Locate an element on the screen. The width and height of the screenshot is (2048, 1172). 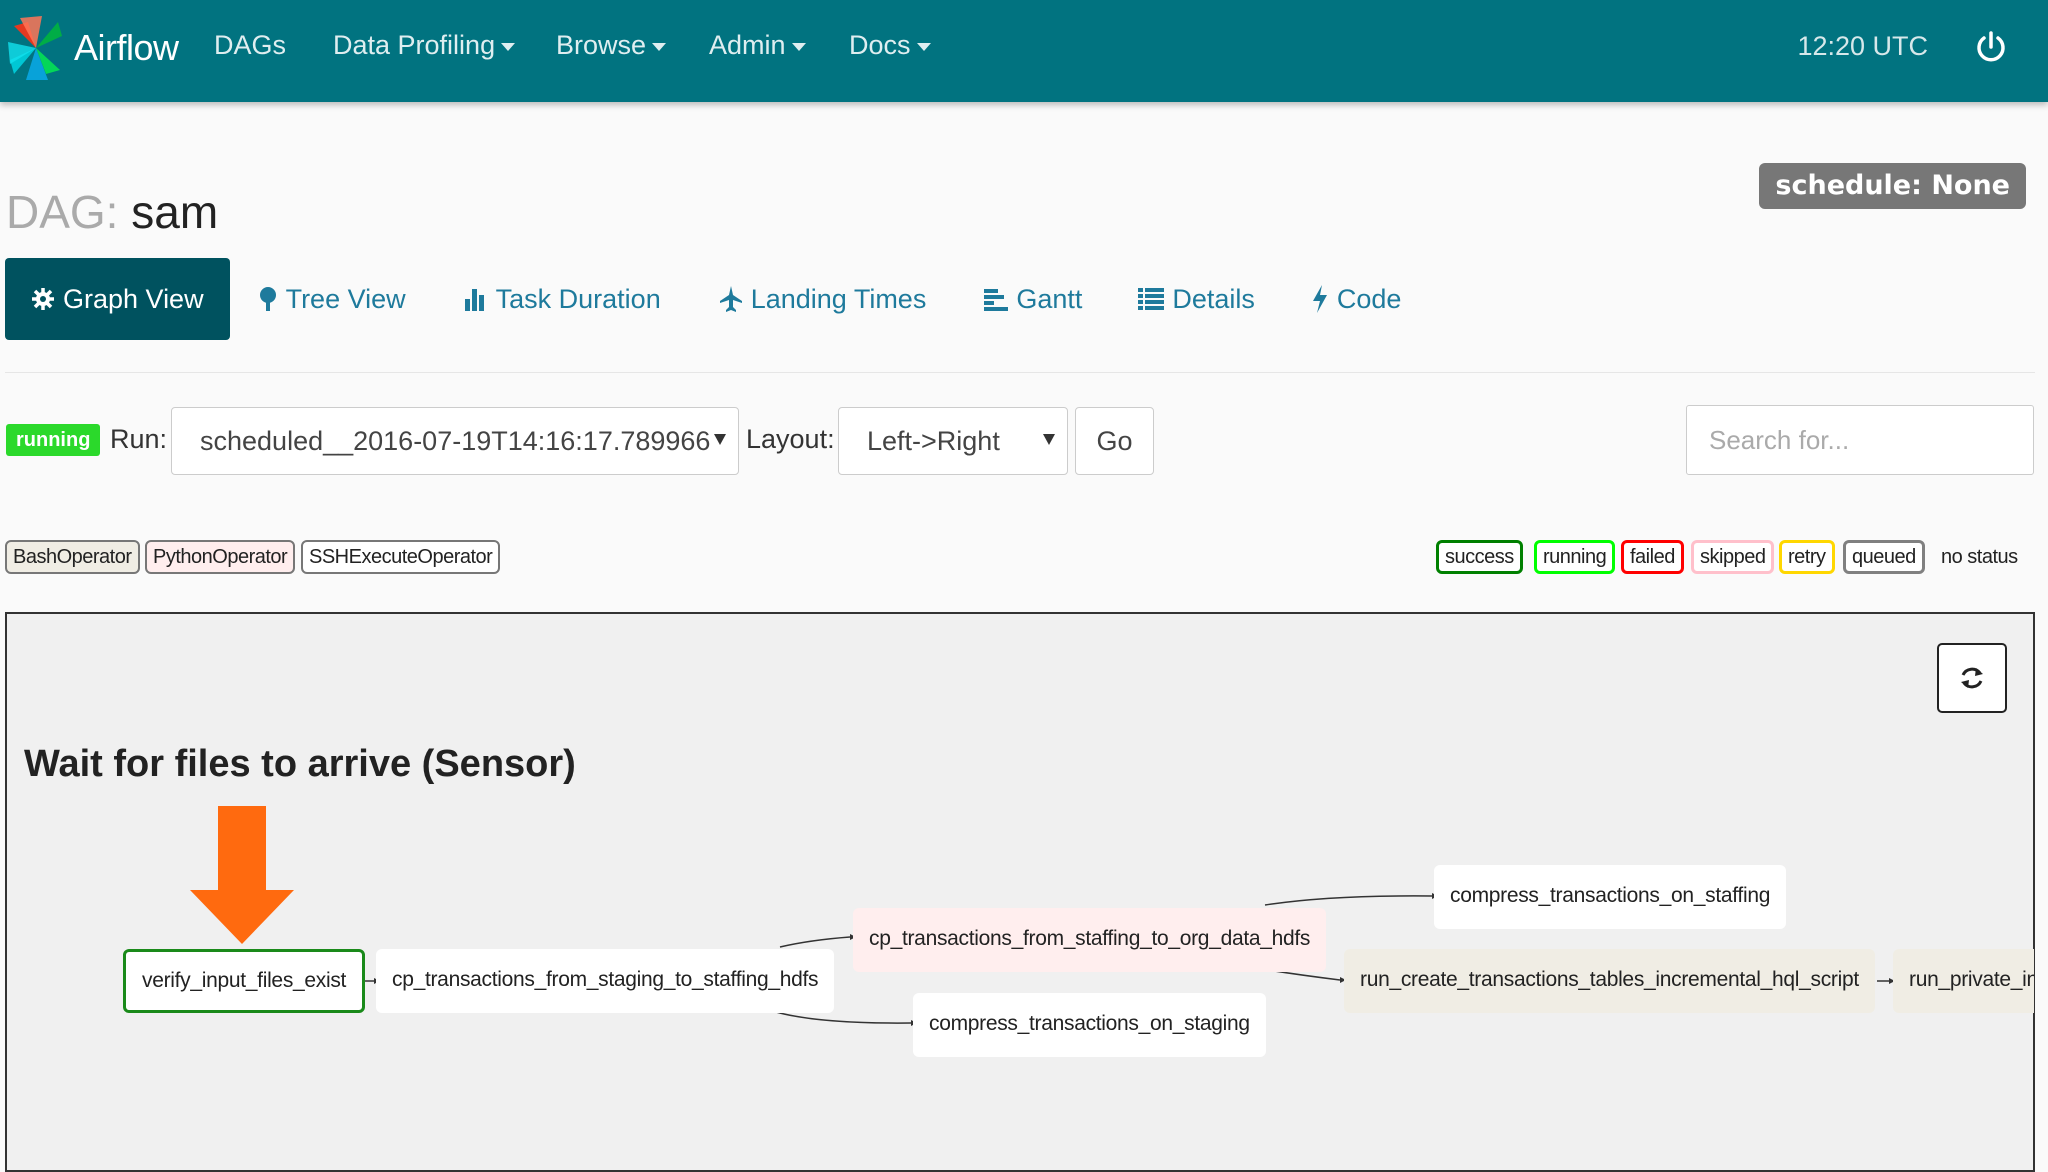
tab-label: Gantt is located at coordinates (1049, 298).